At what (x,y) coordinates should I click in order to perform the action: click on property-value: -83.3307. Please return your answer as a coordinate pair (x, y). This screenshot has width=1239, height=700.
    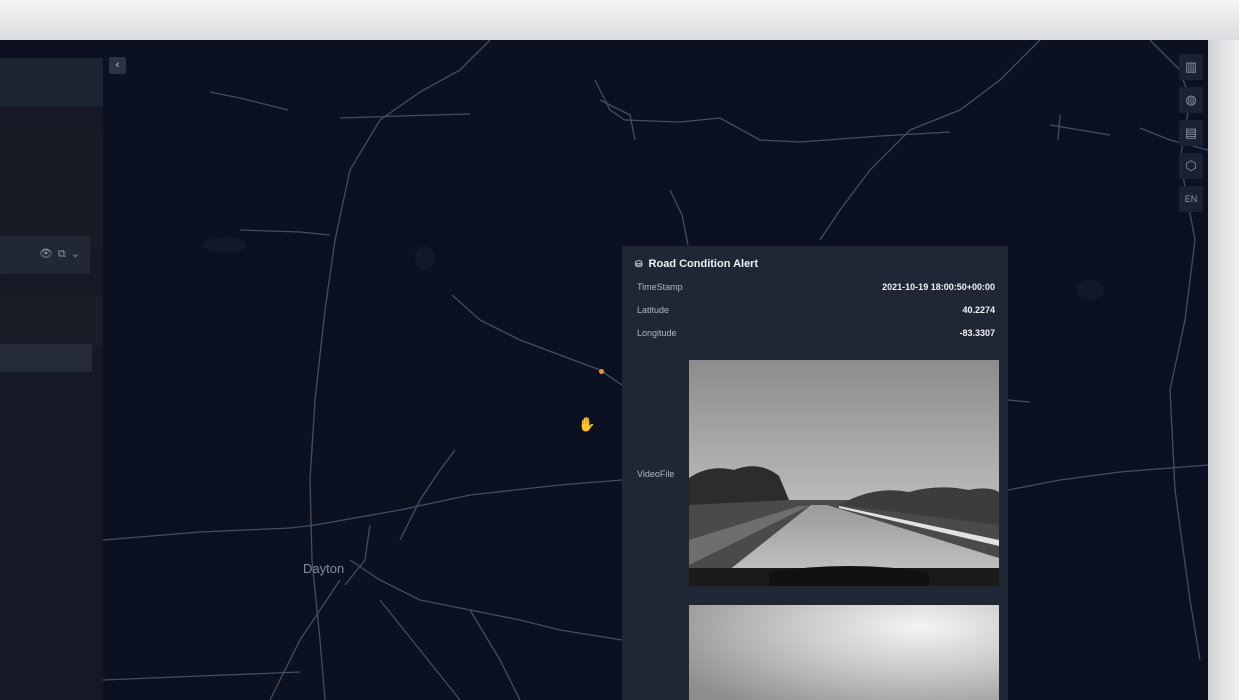
    Looking at the image, I should click on (977, 333).